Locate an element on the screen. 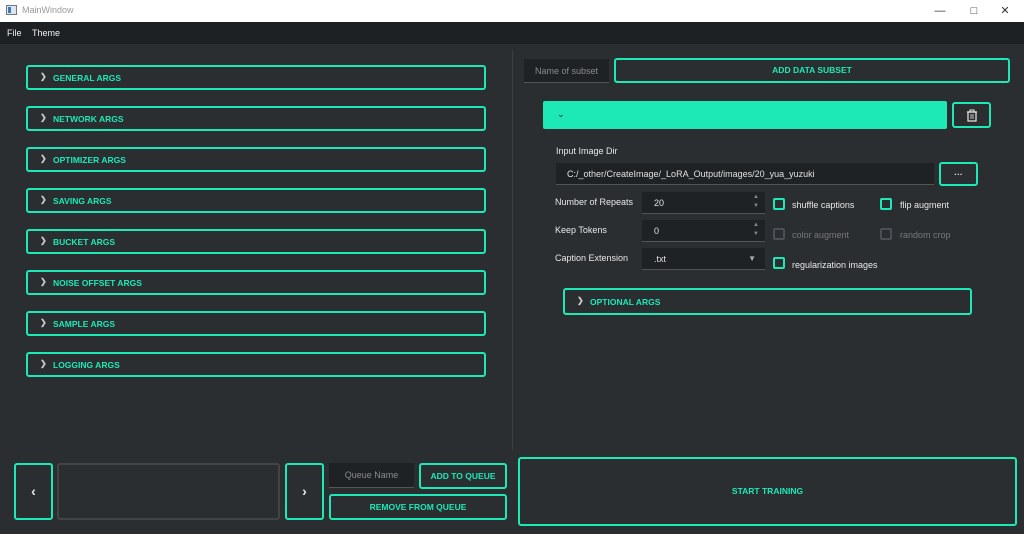 This screenshot has width=1024, height=534. bucket-args-toggle: ❯ BUCKET ARGS is located at coordinates (256, 241).